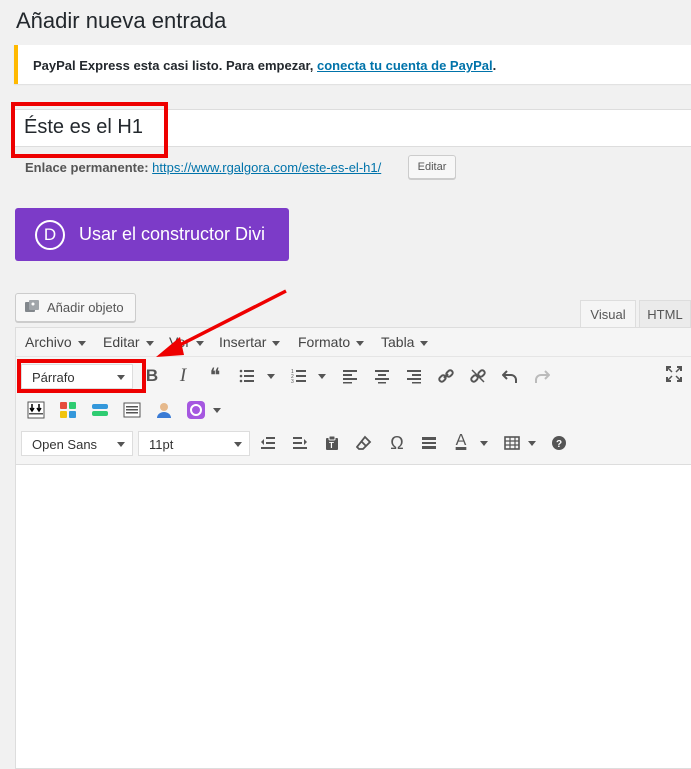  Describe the element at coordinates (331, 445) in the screenshot. I see `svg-text: T` at that location.